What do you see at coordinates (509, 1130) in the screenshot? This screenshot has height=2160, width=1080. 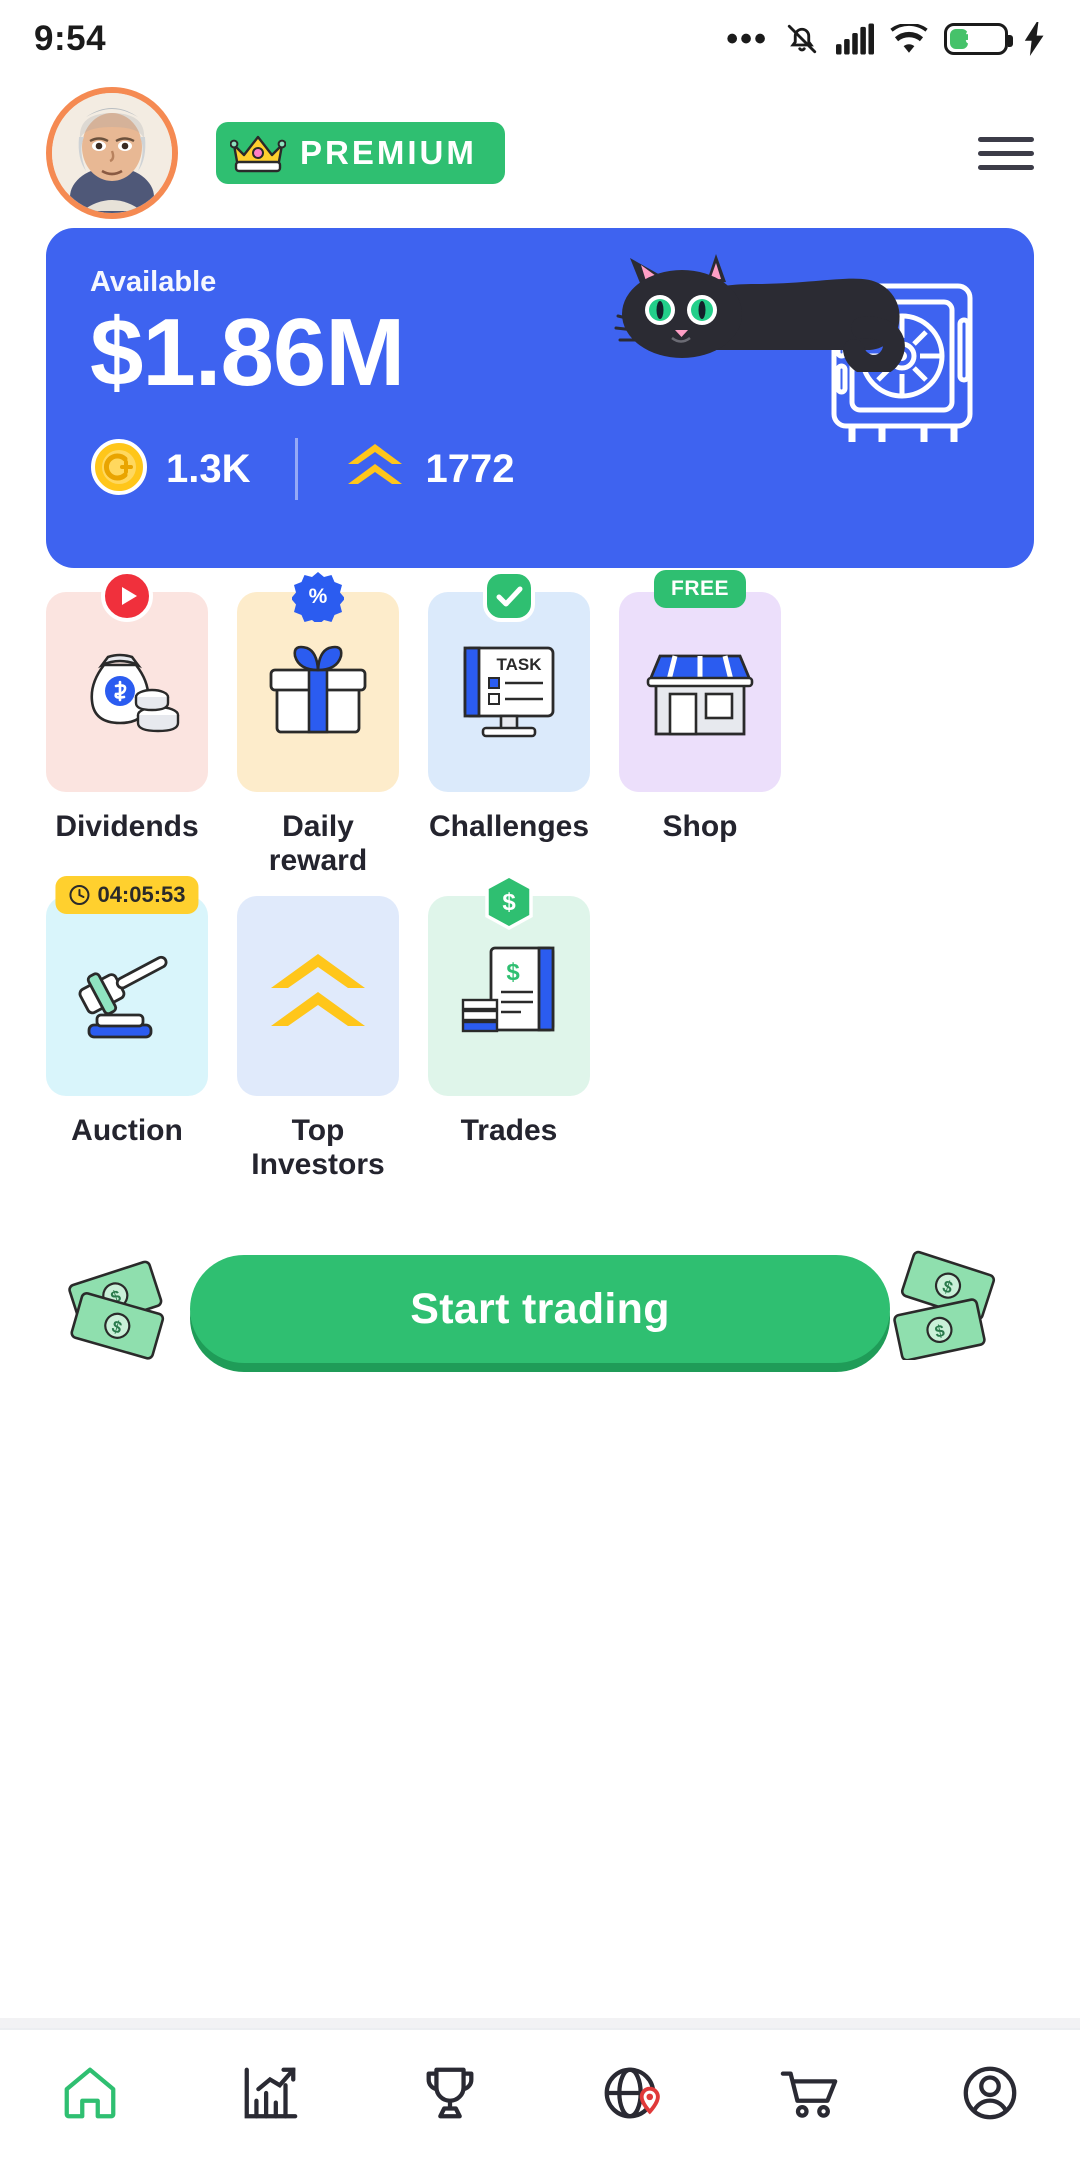 I see `tile-label-trades: Trades` at bounding box center [509, 1130].